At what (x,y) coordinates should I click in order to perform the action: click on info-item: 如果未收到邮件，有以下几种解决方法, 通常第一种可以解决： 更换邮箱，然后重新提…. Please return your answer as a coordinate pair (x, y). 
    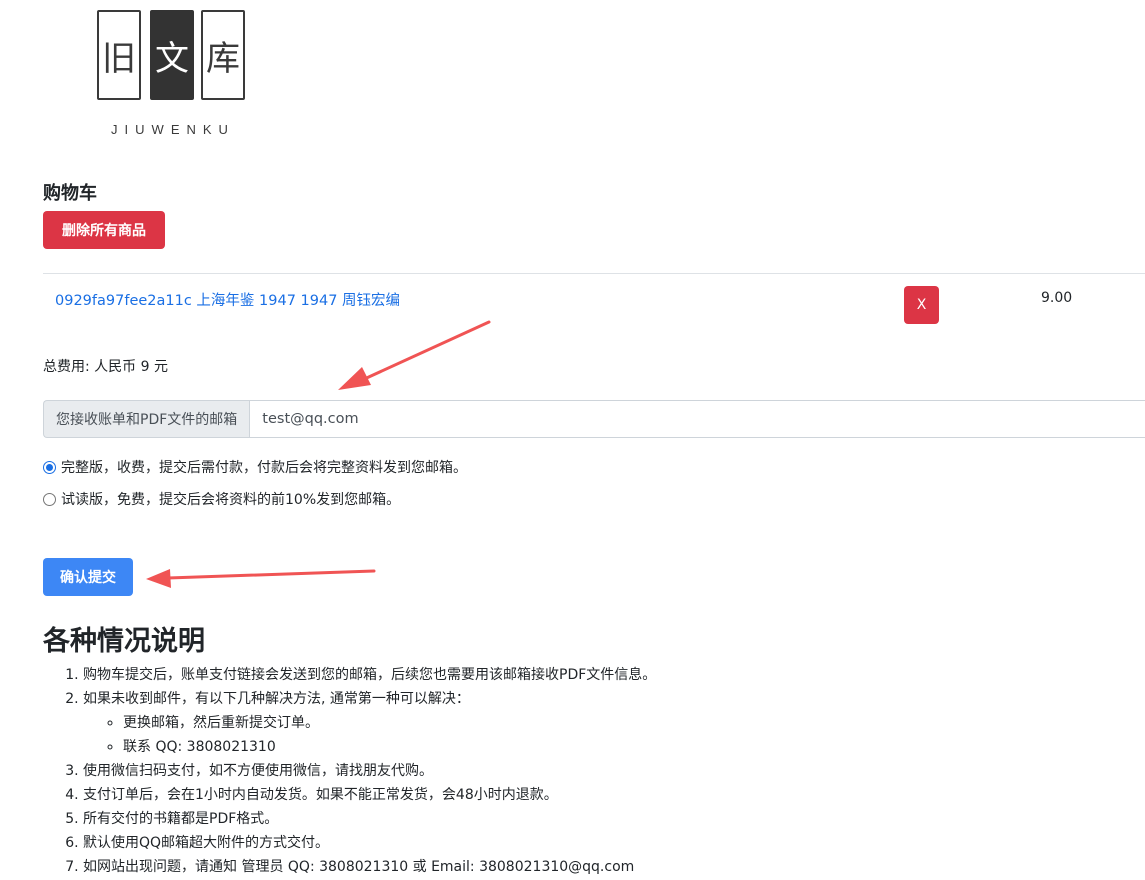
    Looking at the image, I should click on (614, 723).